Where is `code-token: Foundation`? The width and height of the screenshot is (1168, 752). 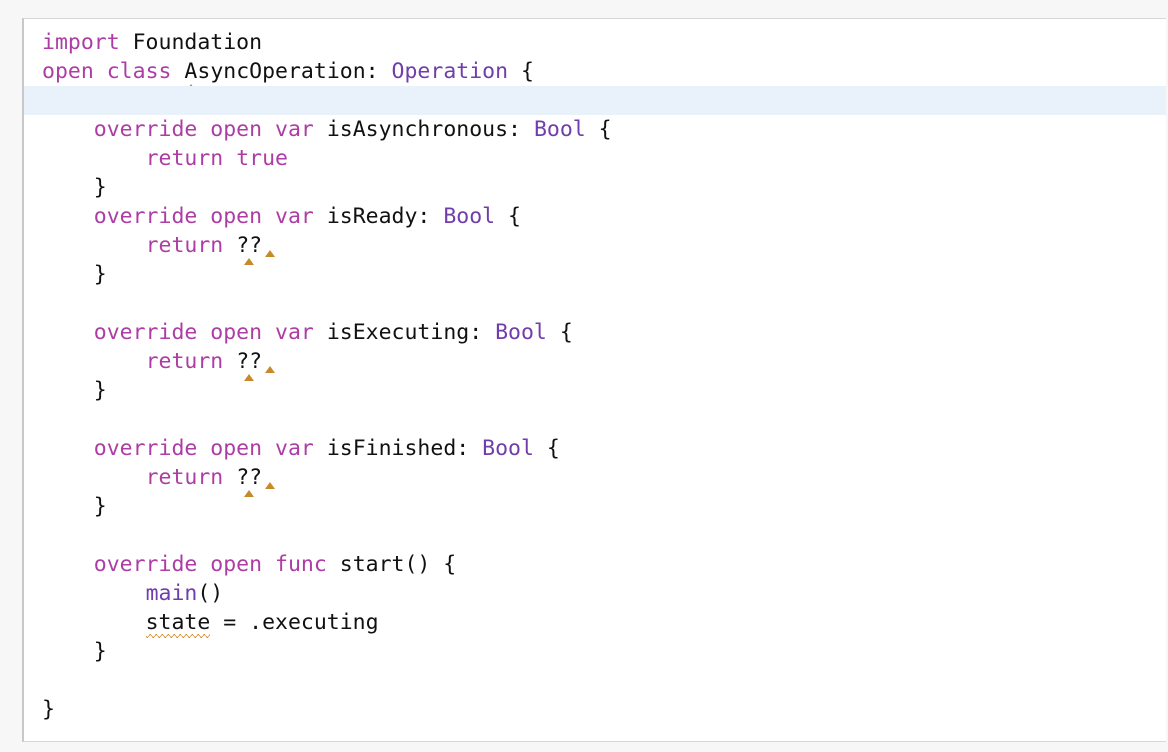
code-token: Foundation is located at coordinates (191, 42).